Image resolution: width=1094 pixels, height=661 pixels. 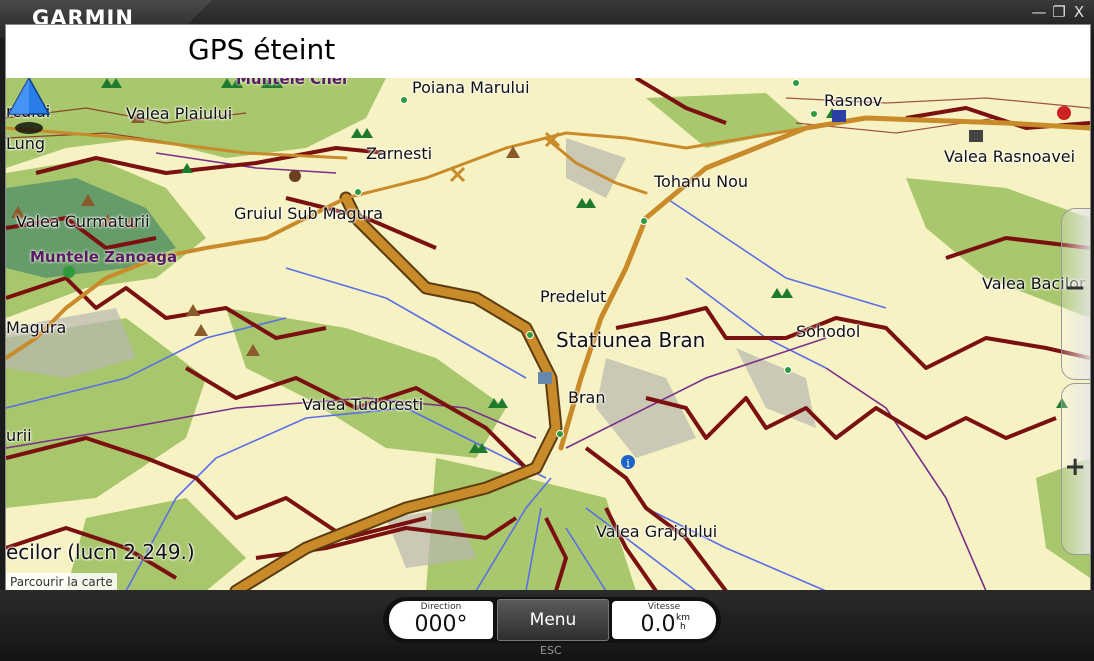 What do you see at coordinates (628, 463) in the screenshot?
I see `info-glyph: i` at bounding box center [628, 463].